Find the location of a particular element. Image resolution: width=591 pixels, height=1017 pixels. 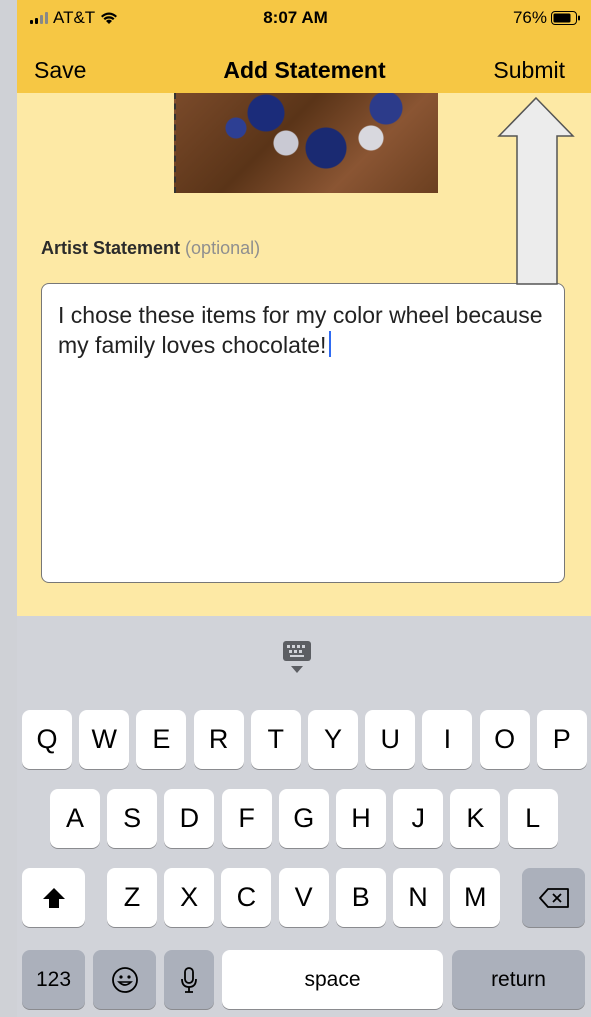

key-d: D is located at coordinates (189, 818).